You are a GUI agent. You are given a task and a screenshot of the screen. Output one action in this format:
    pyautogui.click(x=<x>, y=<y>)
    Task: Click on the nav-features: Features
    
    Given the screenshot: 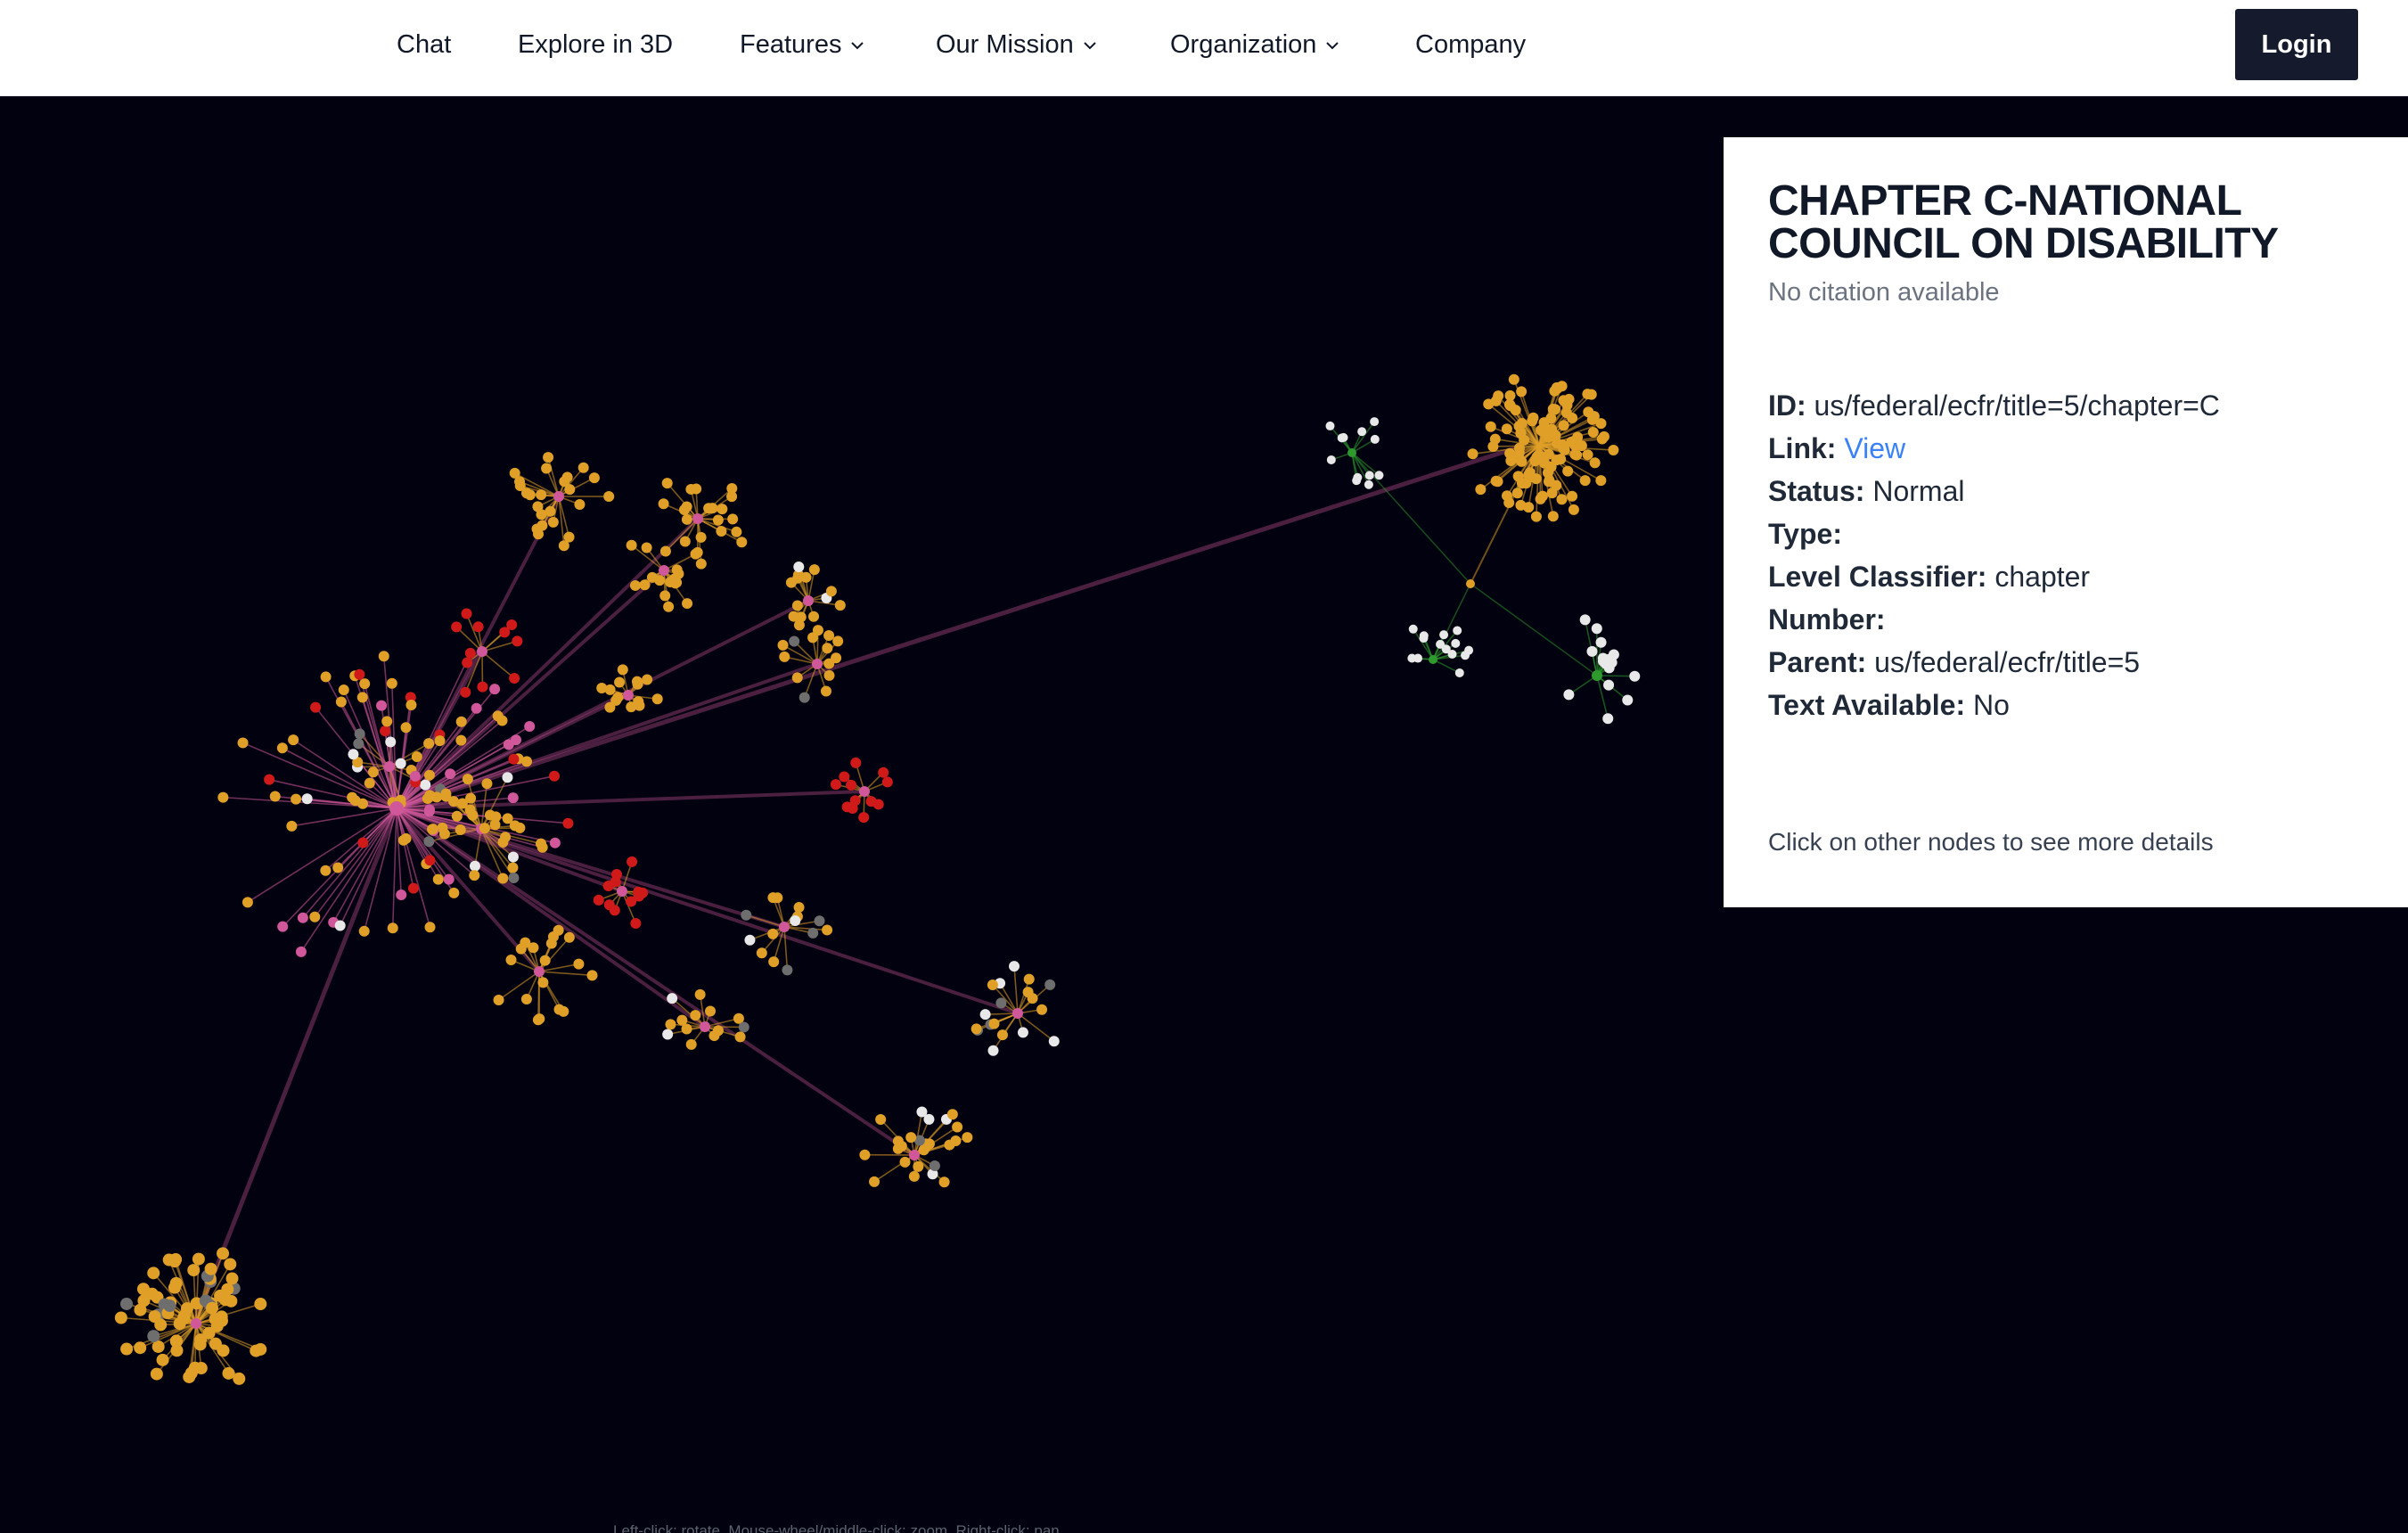 What is the action you would take?
    pyautogui.click(x=802, y=44)
    